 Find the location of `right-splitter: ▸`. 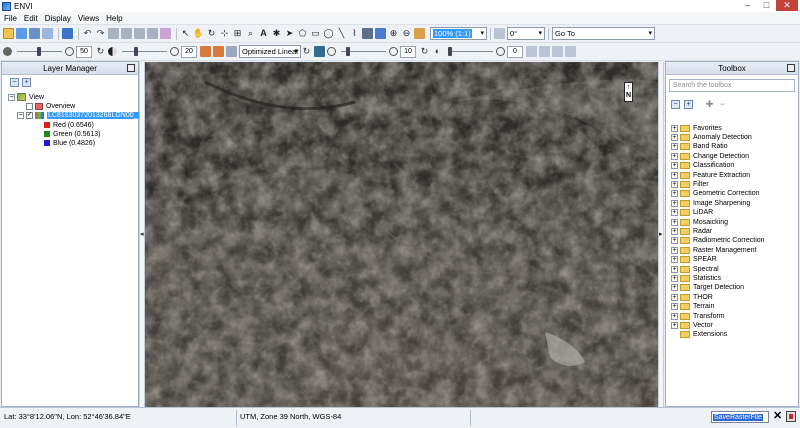

right-splitter: ▸ is located at coordinates (661, 234).